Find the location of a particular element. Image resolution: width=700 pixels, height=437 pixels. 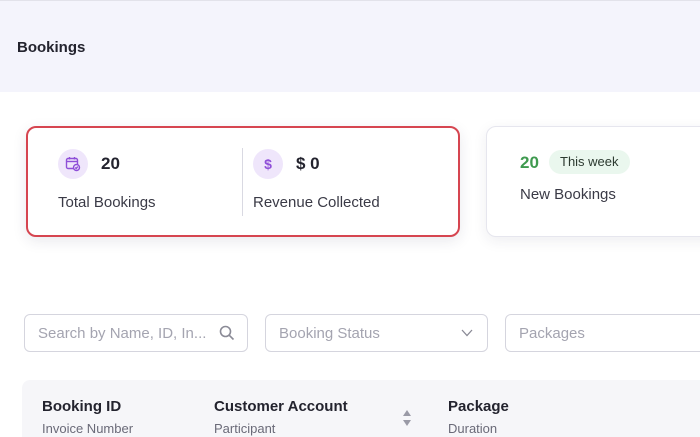

sort-icon is located at coordinates (407, 418).